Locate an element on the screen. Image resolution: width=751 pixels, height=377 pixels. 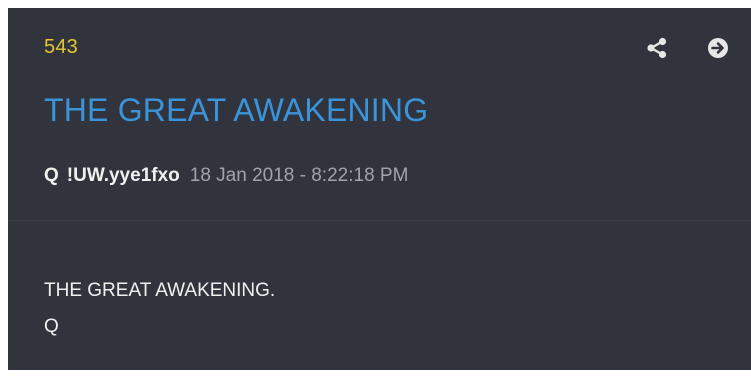
arrow-right-circle-icon is located at coordinates (718, 48).